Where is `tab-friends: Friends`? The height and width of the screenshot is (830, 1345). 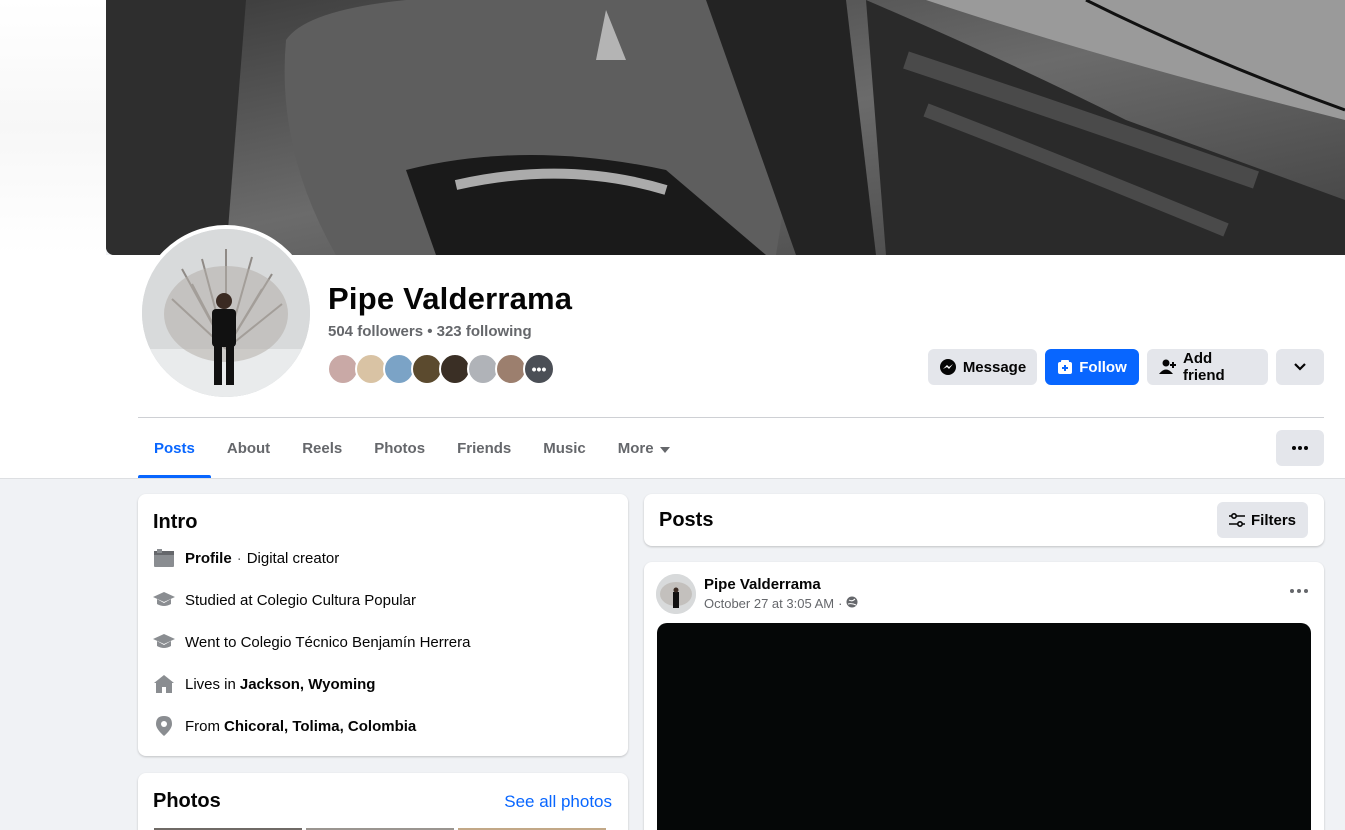 tab-friends: Friends is located at coordinates (484, 448).